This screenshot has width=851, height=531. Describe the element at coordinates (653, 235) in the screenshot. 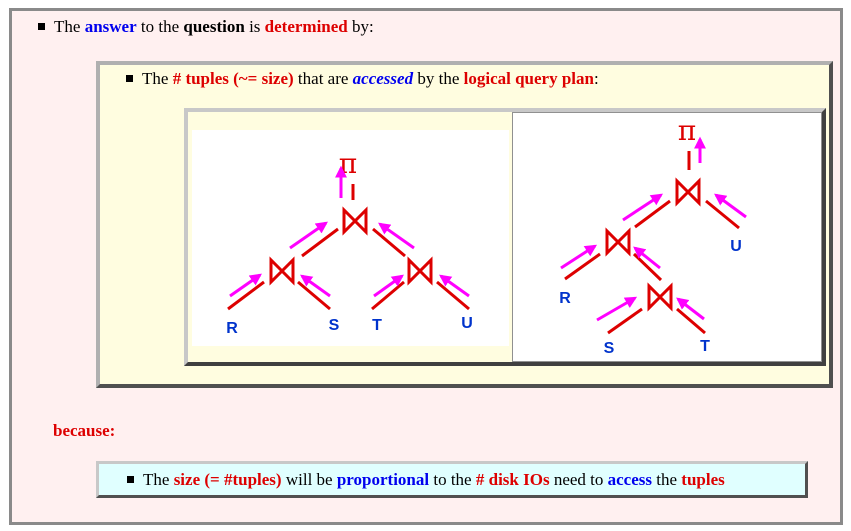

I see `left-deep-plan-diagram: π R S T U` at that location.